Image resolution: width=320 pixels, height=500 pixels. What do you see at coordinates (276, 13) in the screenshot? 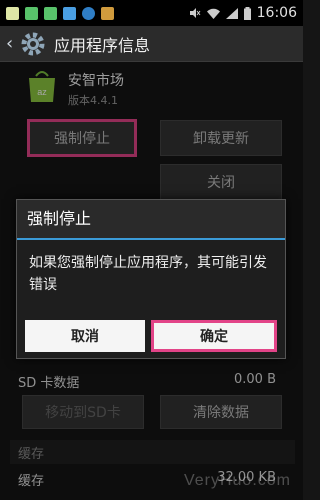
I see `clock: 16:06` at bounding box center [276, 13].